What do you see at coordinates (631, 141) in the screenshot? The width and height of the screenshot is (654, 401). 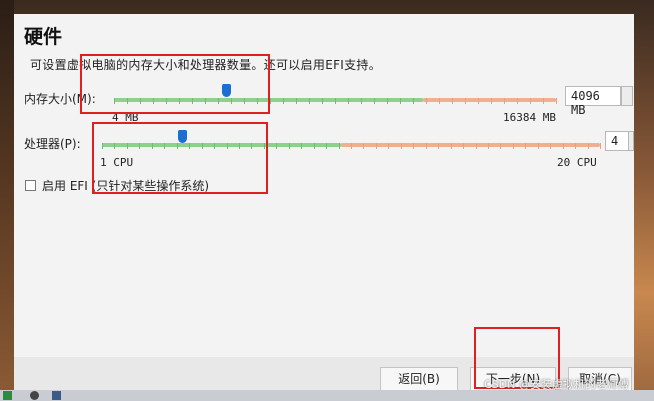 I see `processor-spin-buttons` at bounding box center [631, 141].